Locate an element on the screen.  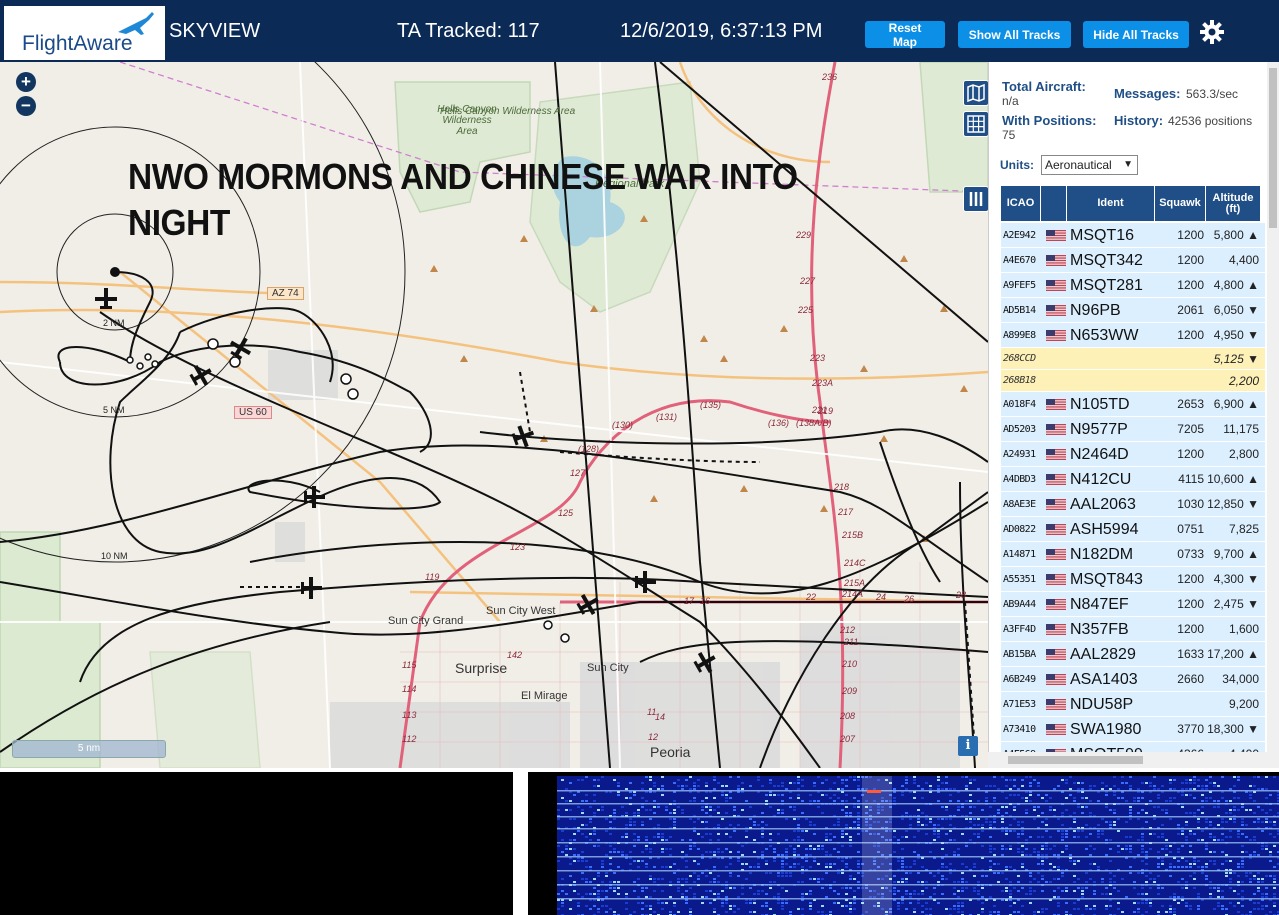
table-row: AD0822 ASH5994 0751 7,825 is located at coordinates (1133, 529).